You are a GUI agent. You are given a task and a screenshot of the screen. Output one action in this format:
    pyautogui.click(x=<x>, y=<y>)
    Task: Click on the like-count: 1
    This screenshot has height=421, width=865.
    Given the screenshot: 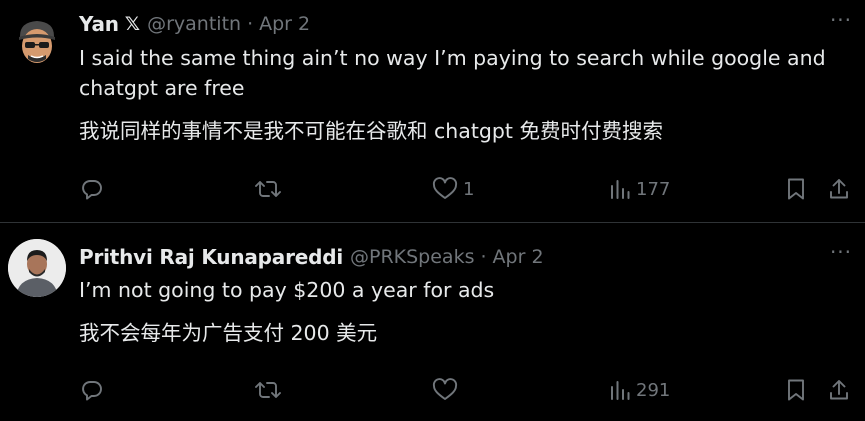 What is the action you would take?
    pyautogui.click(x=469, y=189)
    